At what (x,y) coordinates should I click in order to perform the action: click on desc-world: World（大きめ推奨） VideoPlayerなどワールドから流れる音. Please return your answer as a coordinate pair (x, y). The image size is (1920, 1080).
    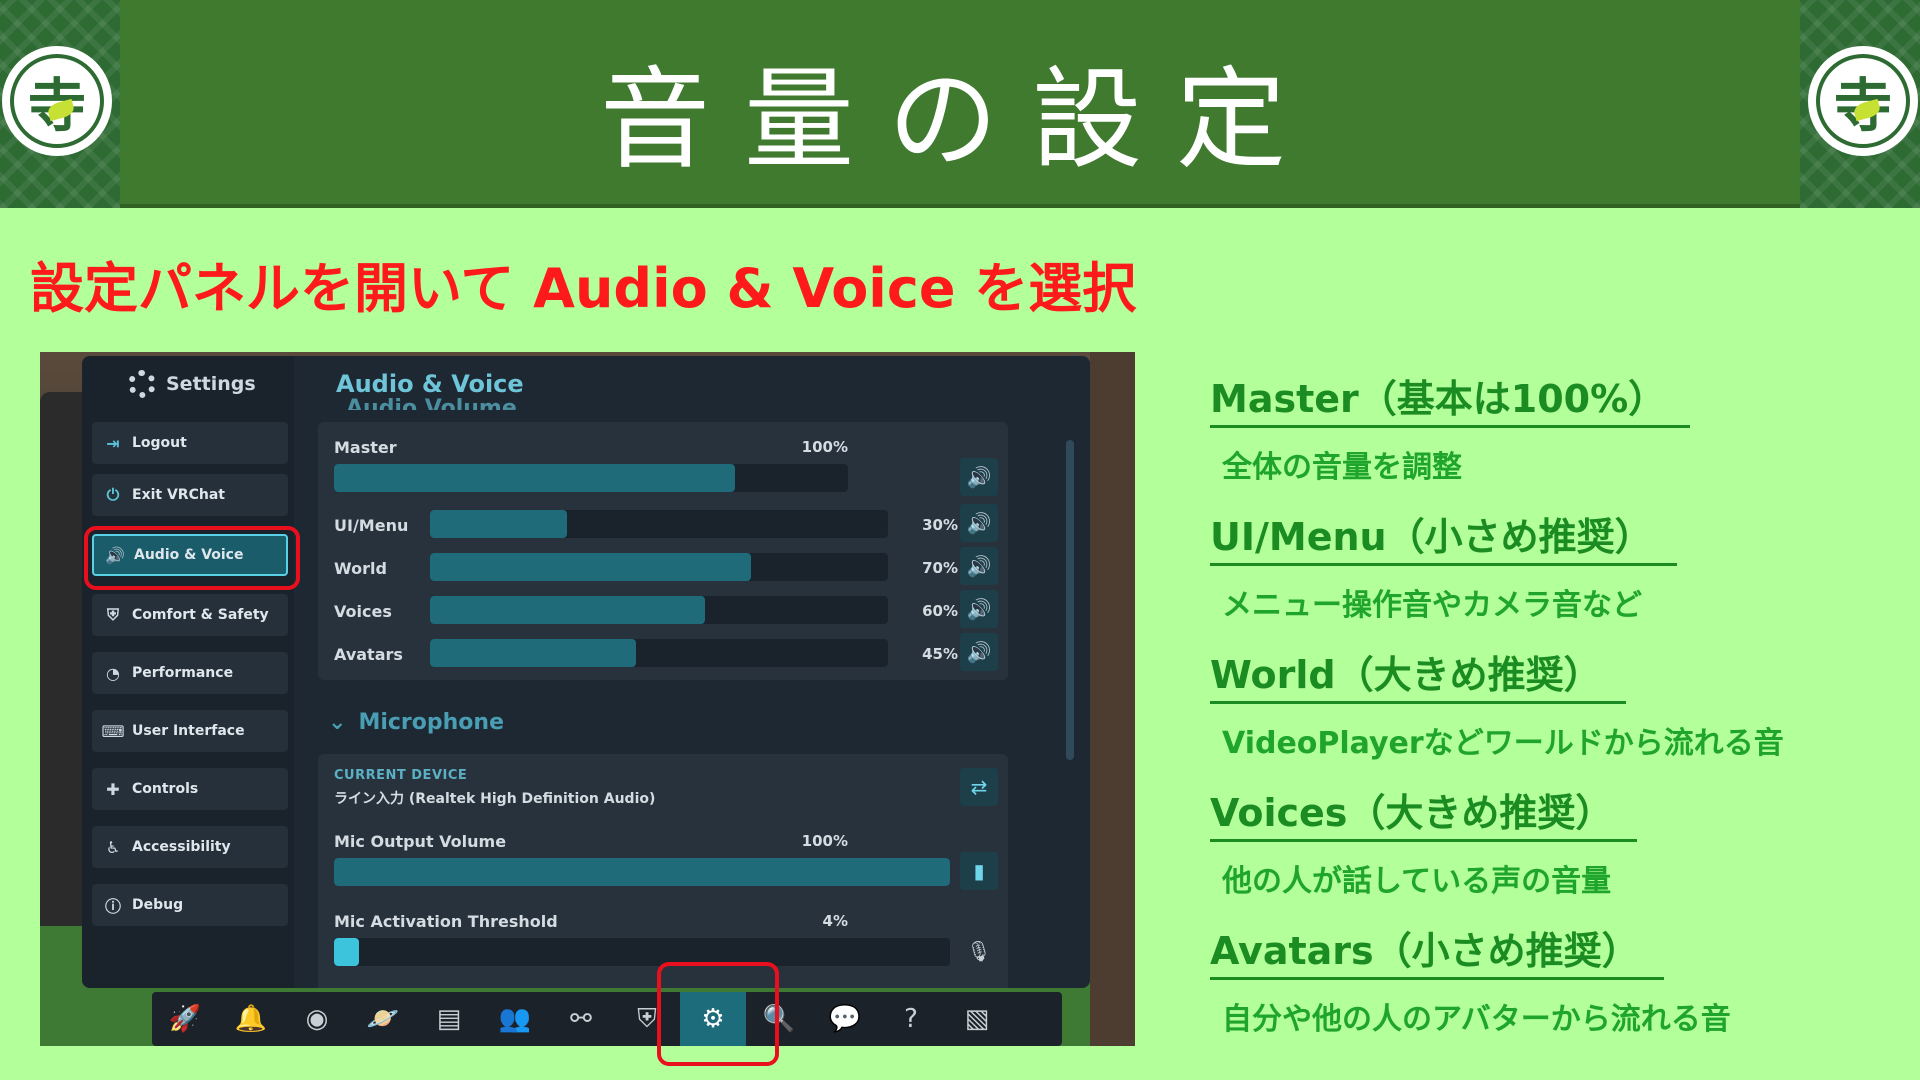
    Looking at the image, I should click on (1497, 703).